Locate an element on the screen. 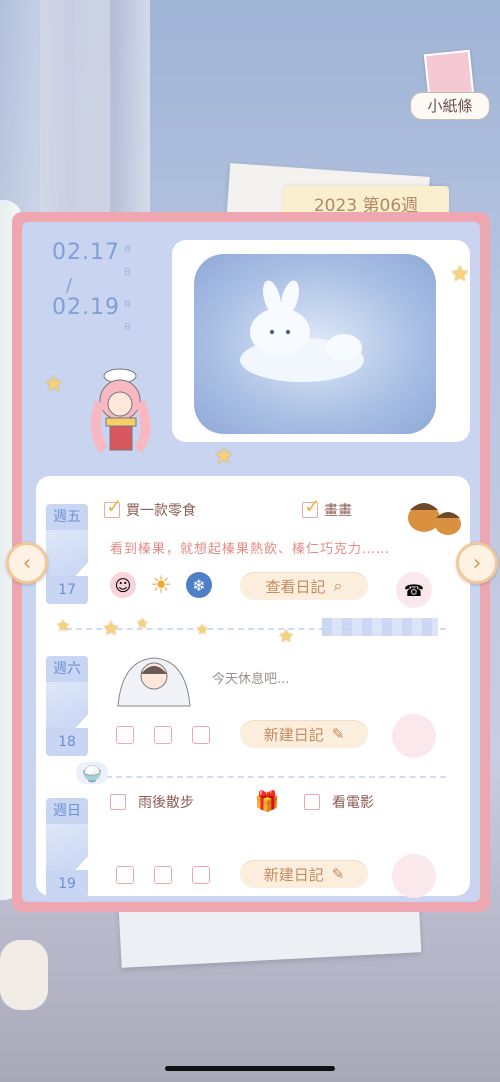 This screenshot has height=1082, width=500. weekday-label: 週五 is located at coordinates (67, 517).